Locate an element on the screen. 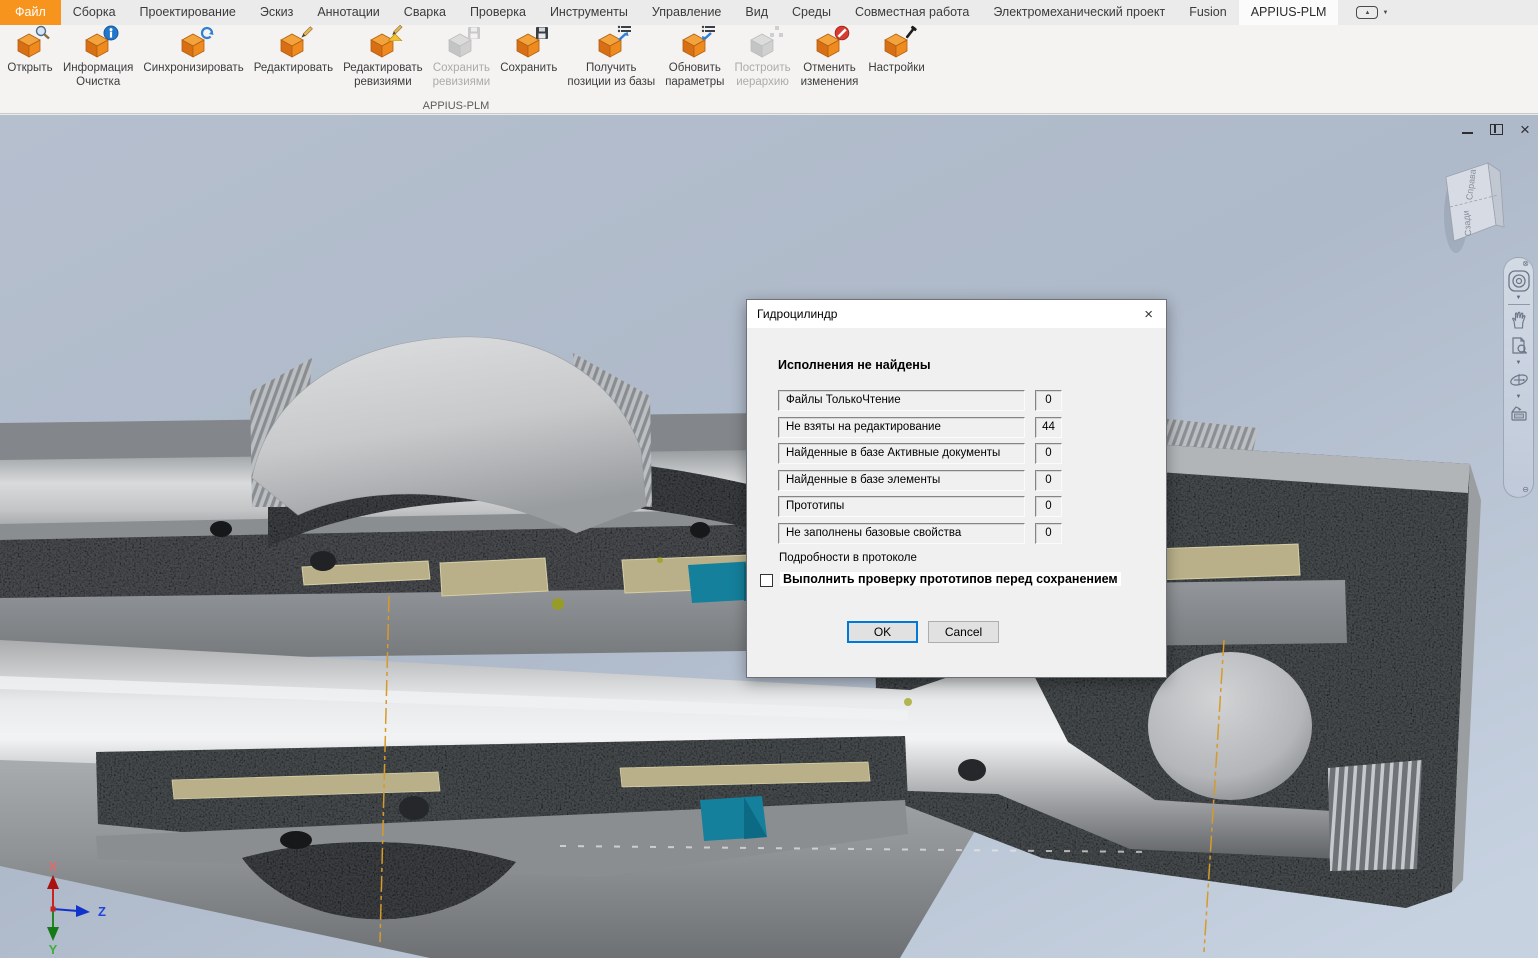 The image size is (1538, 958). edit-revisions-button: Редактировать ревизиями is located at coordinates (382, 57).